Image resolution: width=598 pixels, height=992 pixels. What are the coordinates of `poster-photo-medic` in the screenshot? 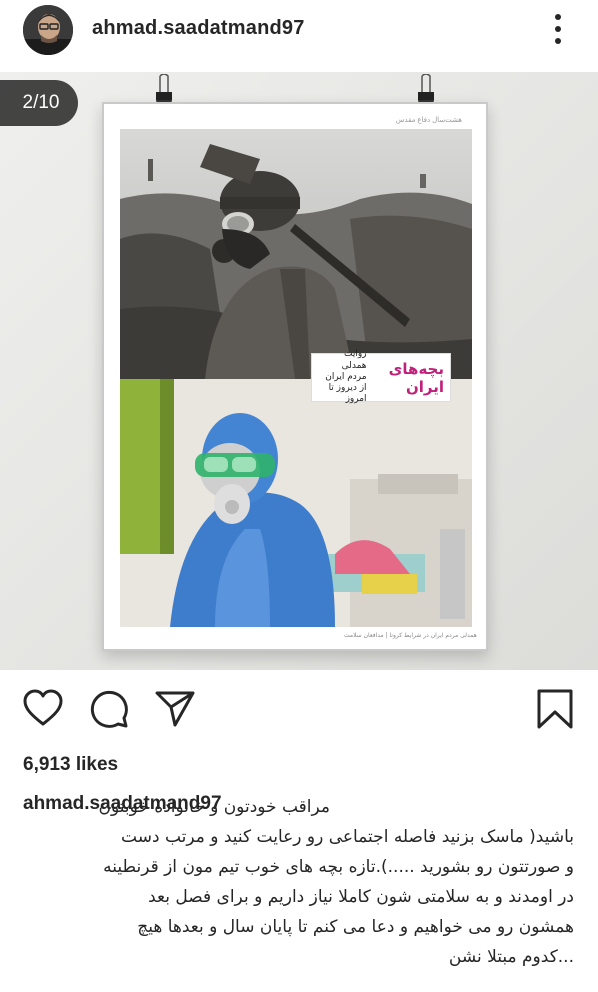 It's located at (296, 503).